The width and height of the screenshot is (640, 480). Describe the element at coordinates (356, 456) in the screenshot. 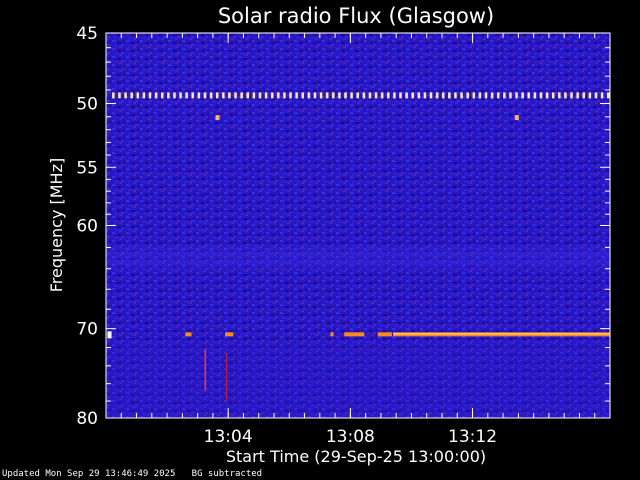

I see `x-axis-label: Start Time (29-Sep-25 13:00:00)` at that location.